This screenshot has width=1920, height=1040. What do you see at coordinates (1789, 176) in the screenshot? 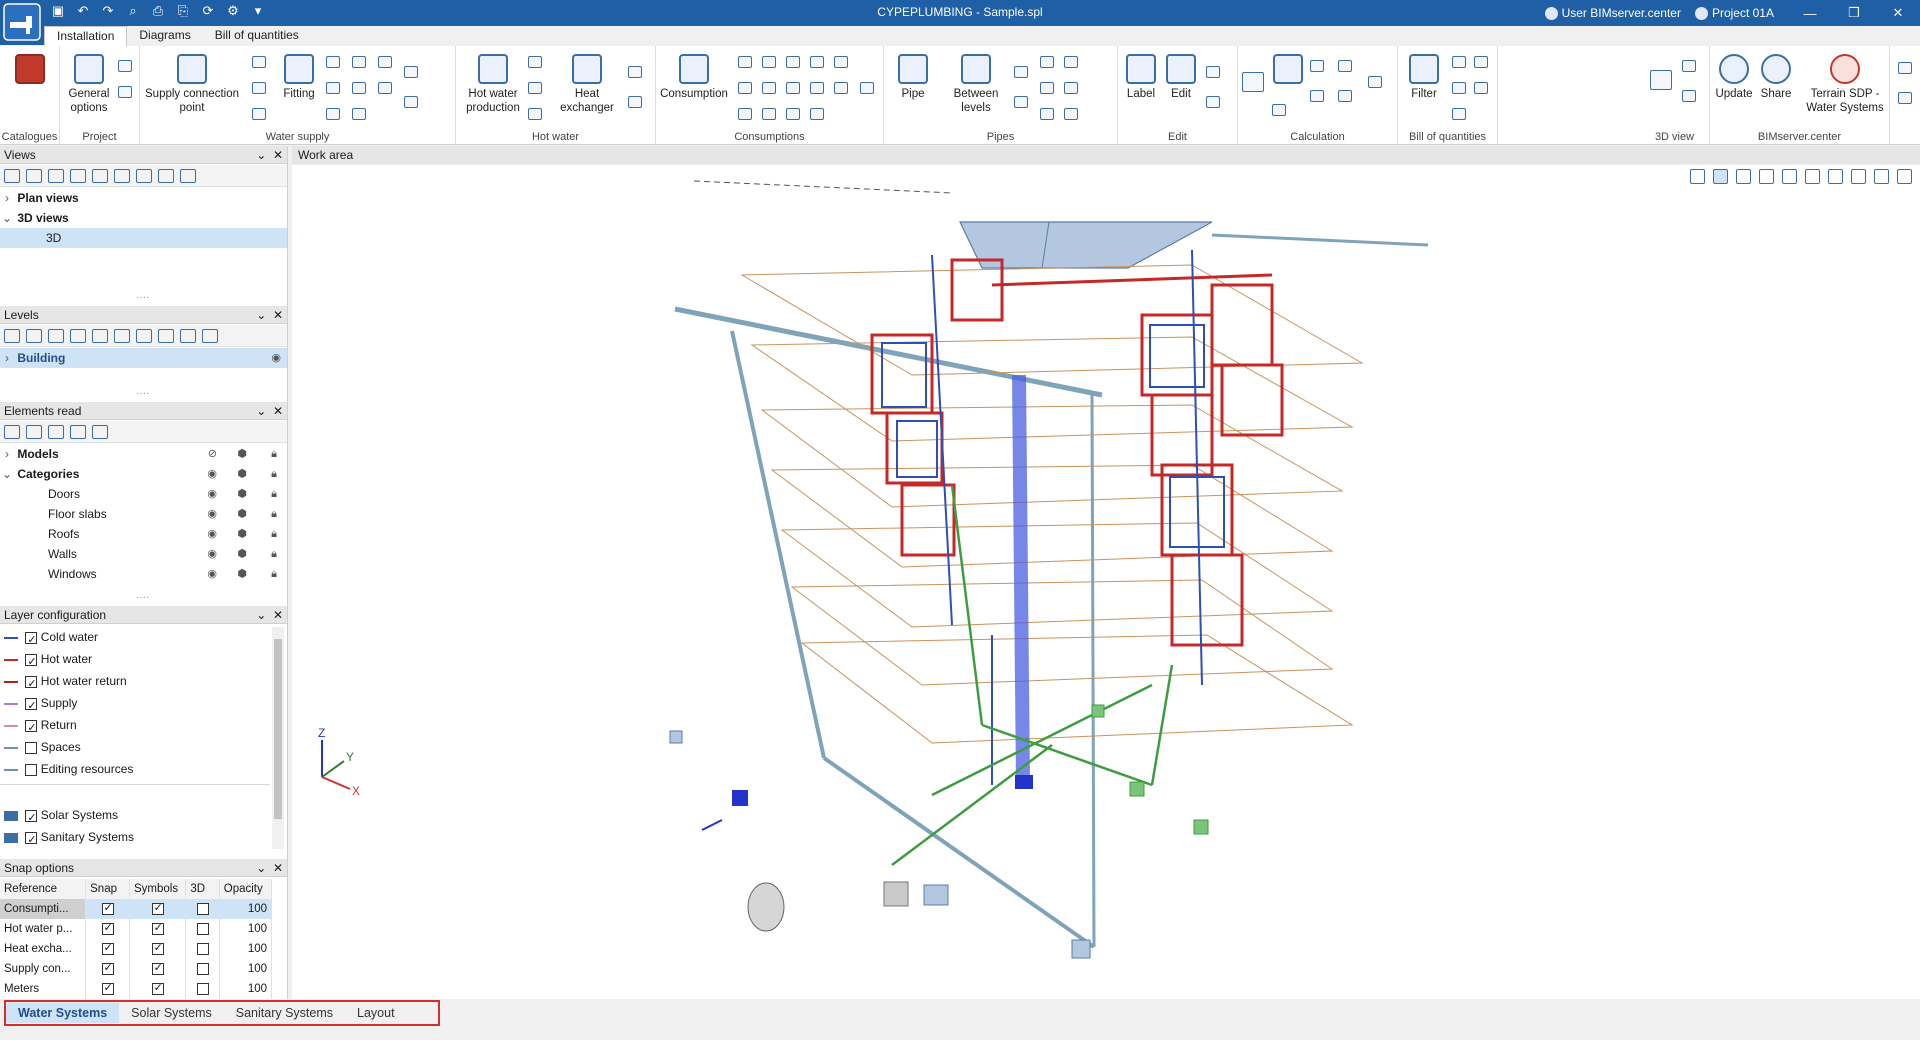
I see `section-box-icon` at bounding box center [1789, 176].